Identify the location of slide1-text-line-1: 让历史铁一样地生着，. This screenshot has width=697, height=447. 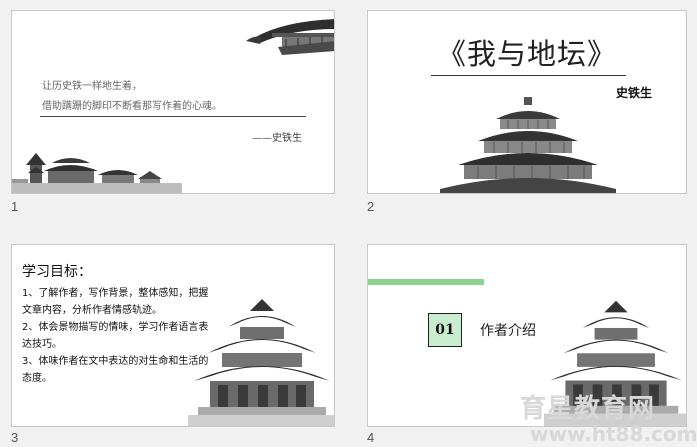
(92, 86).